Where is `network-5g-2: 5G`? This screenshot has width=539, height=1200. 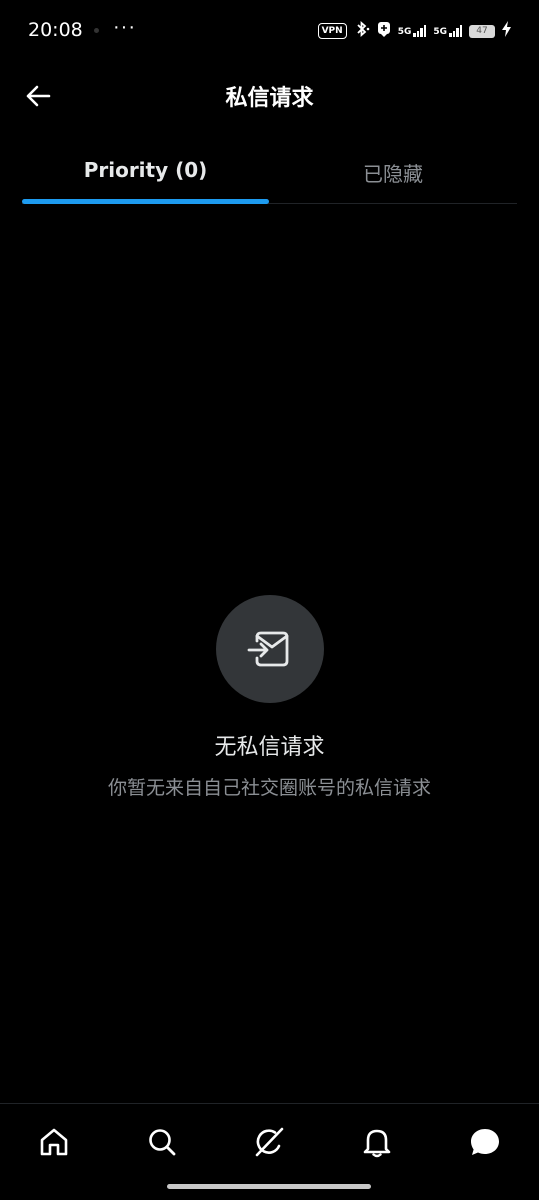 network-5g-2: 5G is located at coordinates (447, 31).